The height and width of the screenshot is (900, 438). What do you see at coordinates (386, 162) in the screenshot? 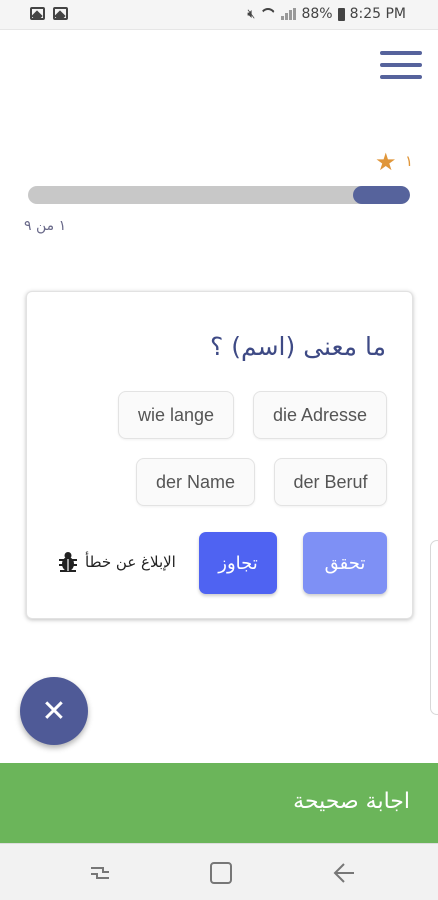
I see `star-icon: ★` at bounding box center [386, 162].